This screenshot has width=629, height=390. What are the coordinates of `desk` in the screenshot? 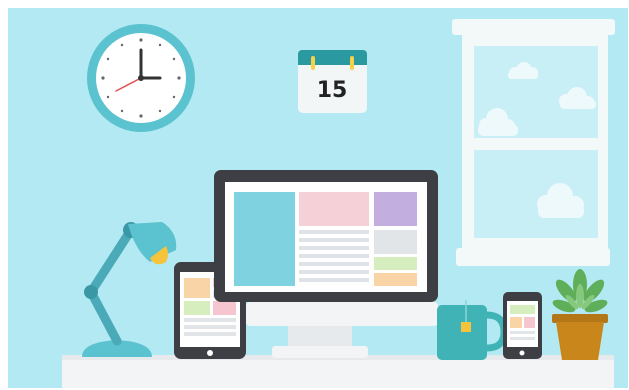 It's located at (338, 372).